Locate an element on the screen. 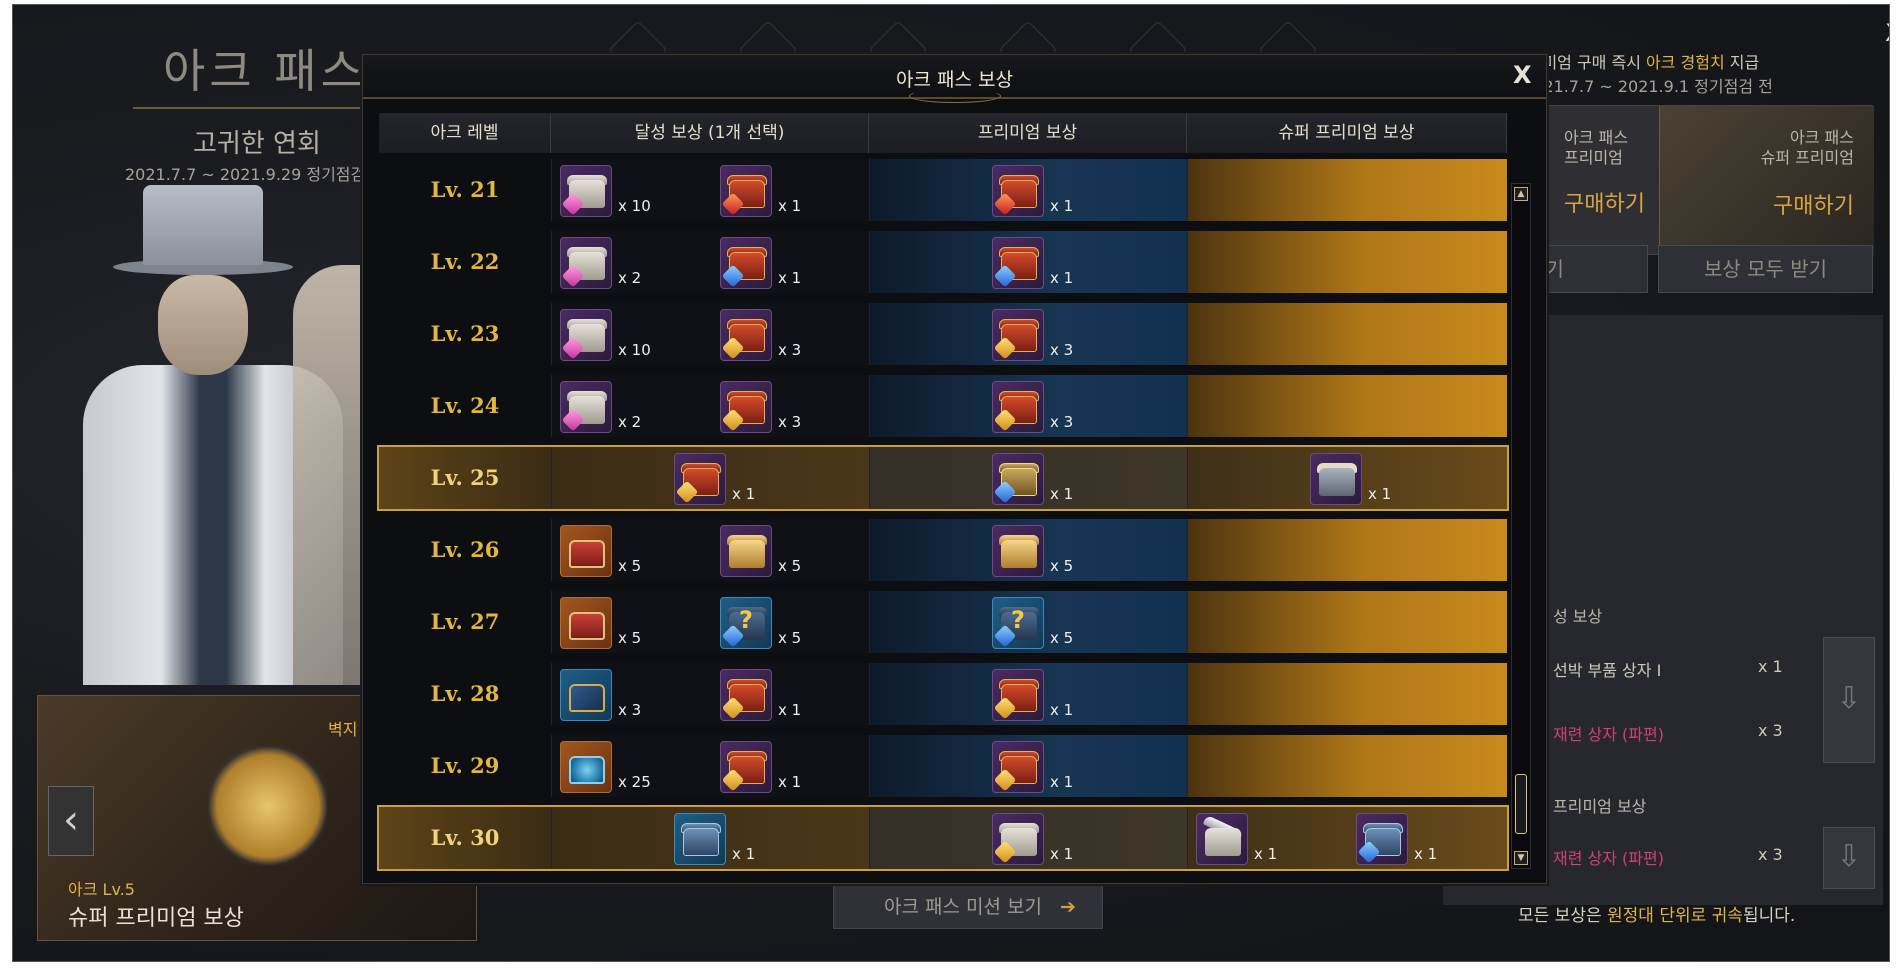 The width and height of the screenshot is (1901, 971). table-row: Lv. 21 x 10 x 1 x 1 is located at coordinates (943, 190).